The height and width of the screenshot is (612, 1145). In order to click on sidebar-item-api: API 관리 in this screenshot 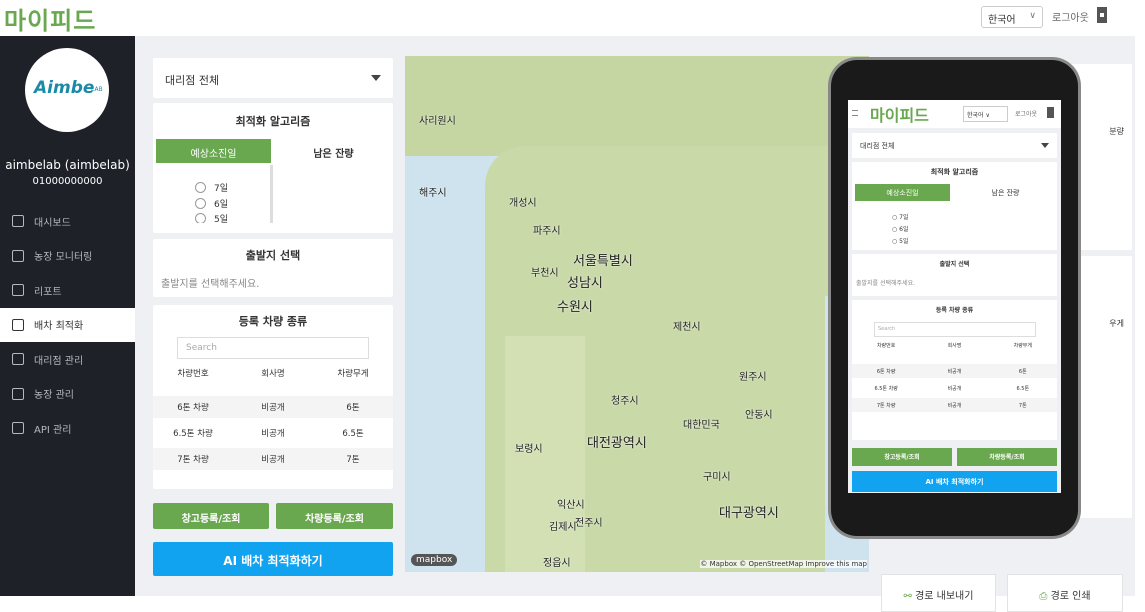, I will do `click(67, 428)`.